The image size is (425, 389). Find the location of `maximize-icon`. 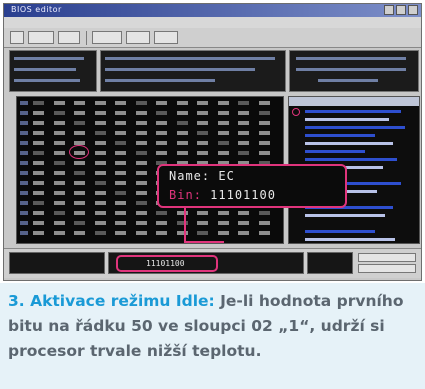

maximize-icon is located at coordinates (401, 10).